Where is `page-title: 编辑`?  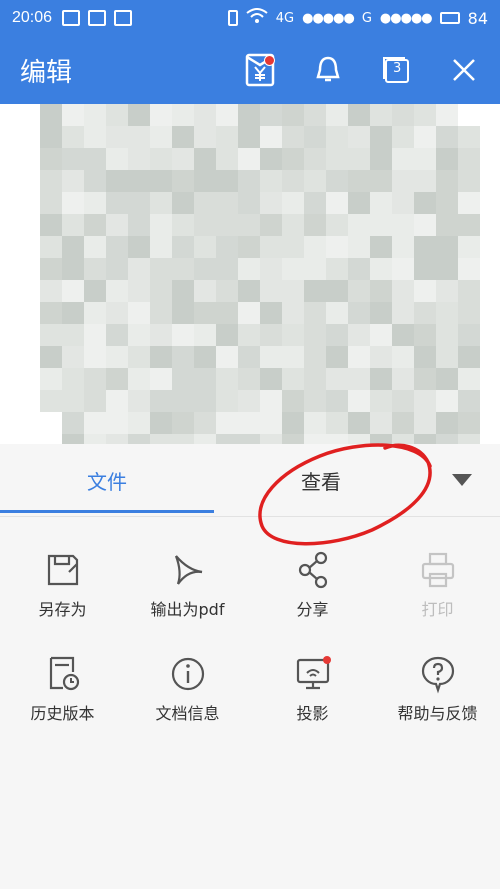 page-title: 编辑 is located at coordinates (46, 73).